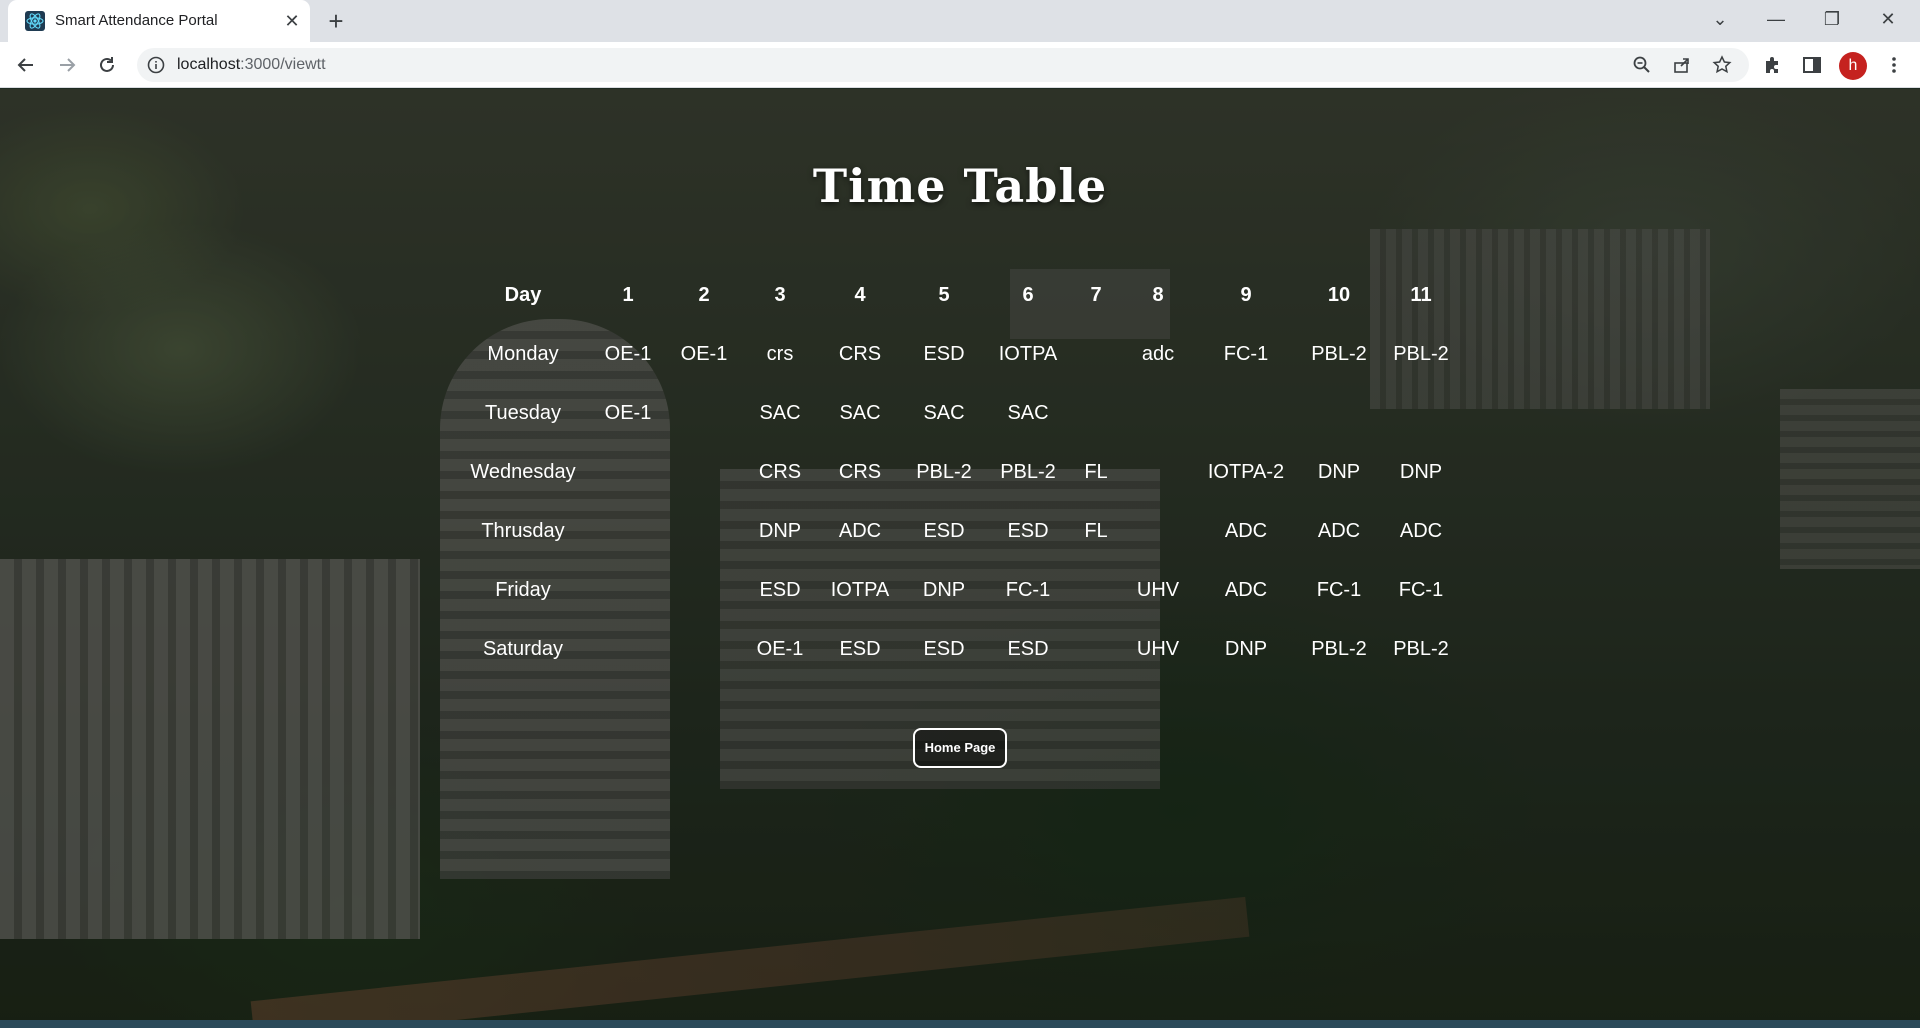 This screenshot has height=1028, width=1920. Describe the element at coordinates (960, 186) in the screenshot. I see `page-title: Time Table` at that location.